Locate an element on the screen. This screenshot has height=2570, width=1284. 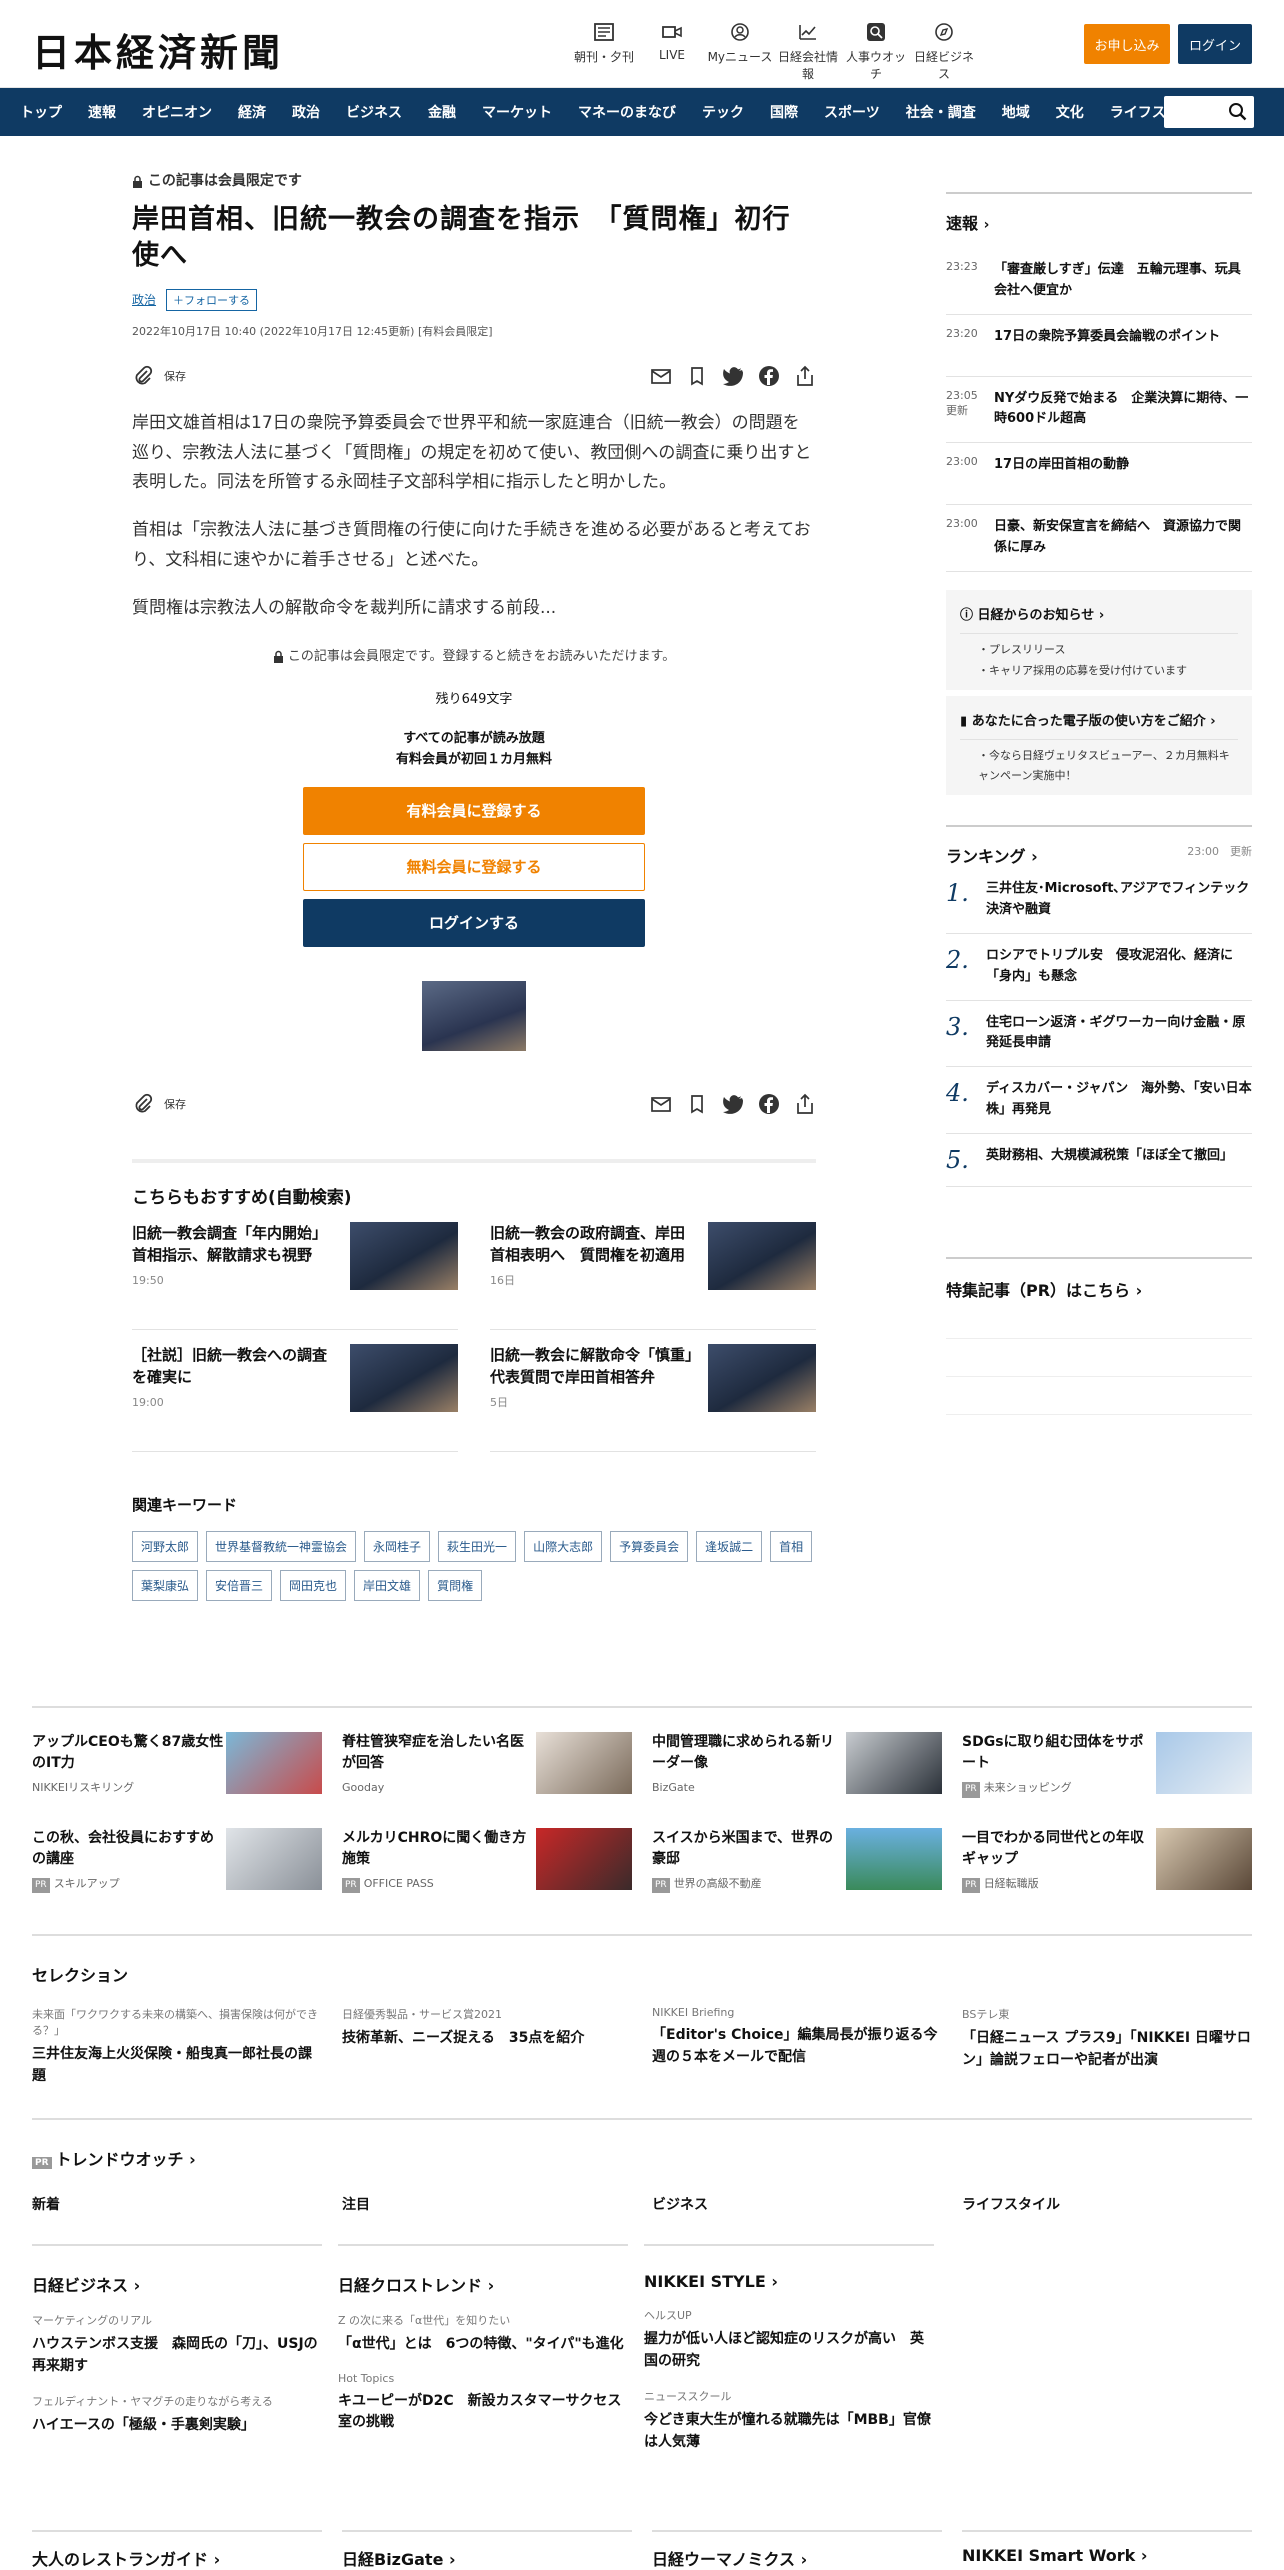
nav-item: スポーツ is located at coordinates (852, 112).